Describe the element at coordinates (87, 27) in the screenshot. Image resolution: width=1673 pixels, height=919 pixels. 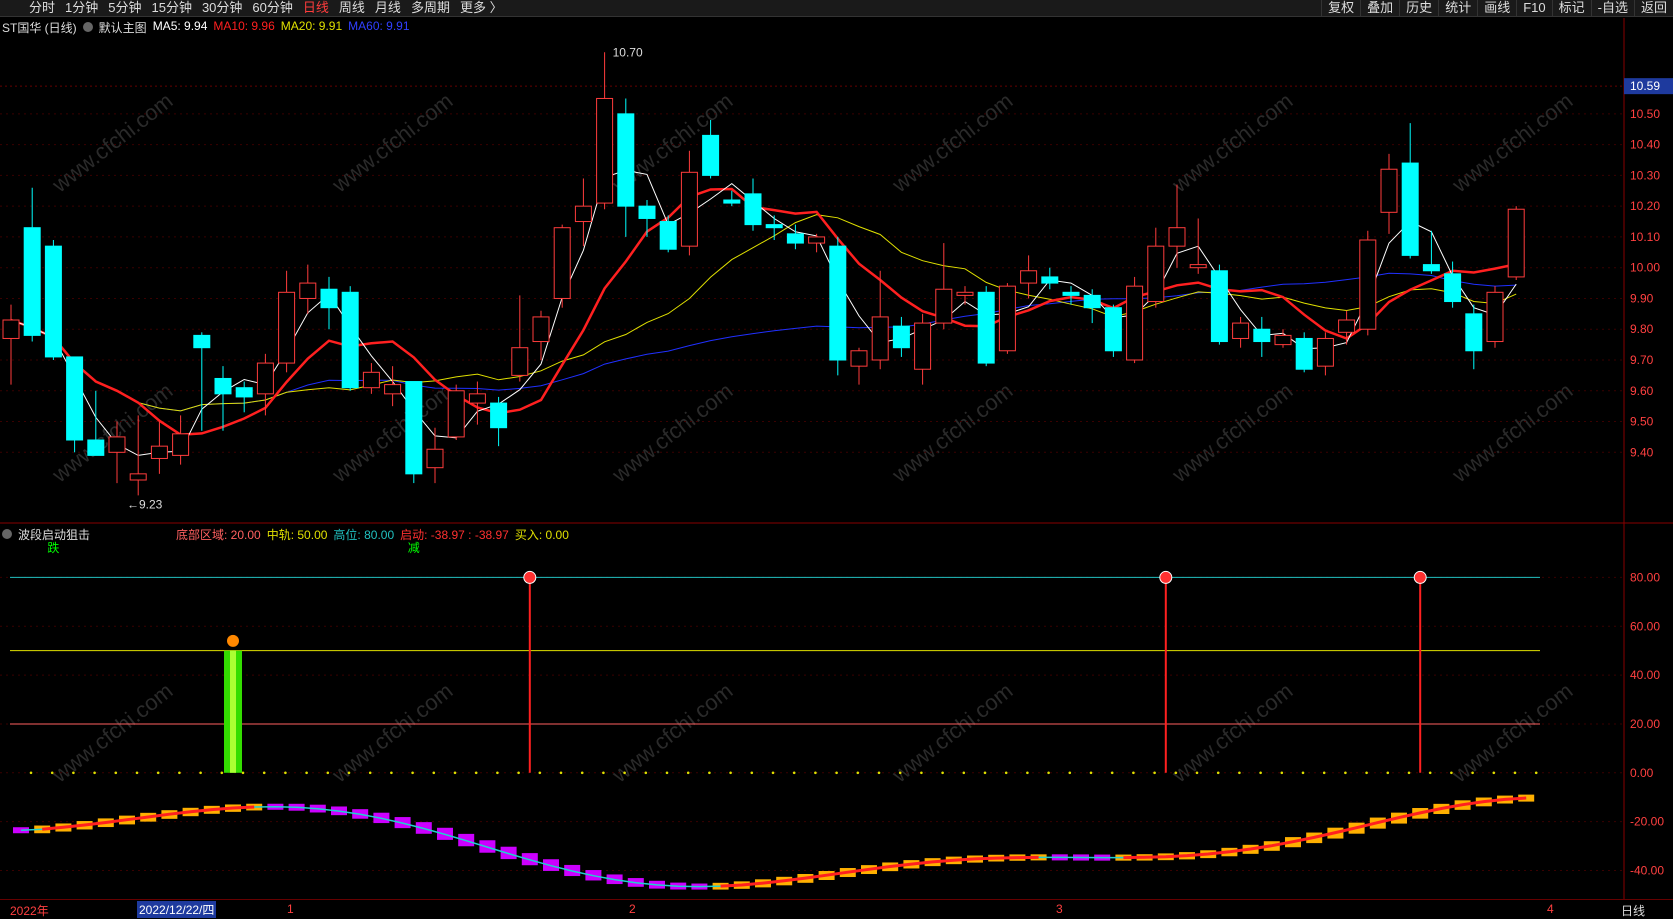
I see `template-toggle-icon` at that location.